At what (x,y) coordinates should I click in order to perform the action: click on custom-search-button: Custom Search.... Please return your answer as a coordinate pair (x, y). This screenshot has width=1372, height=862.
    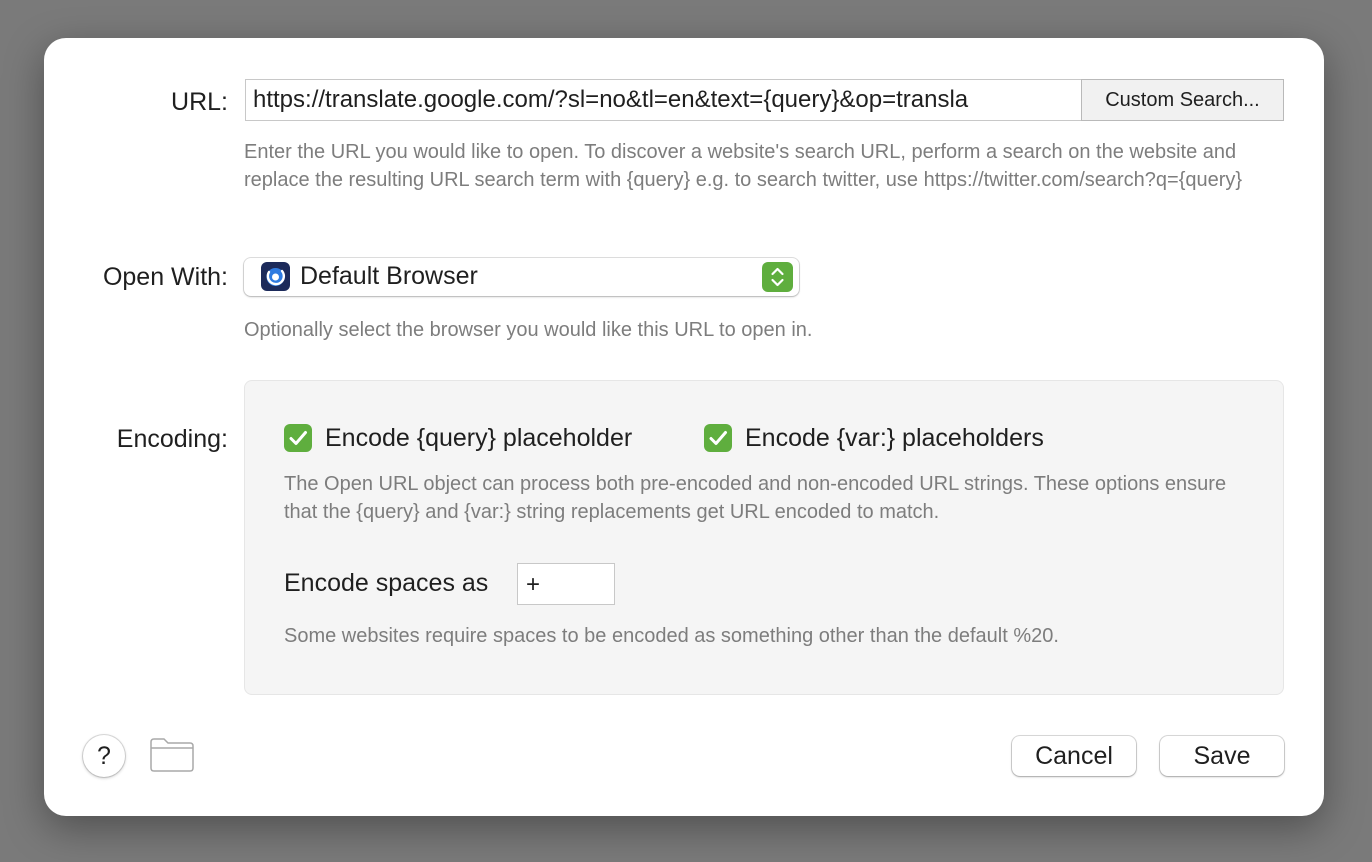
    Looking at the image, I should click on (1182, 100).